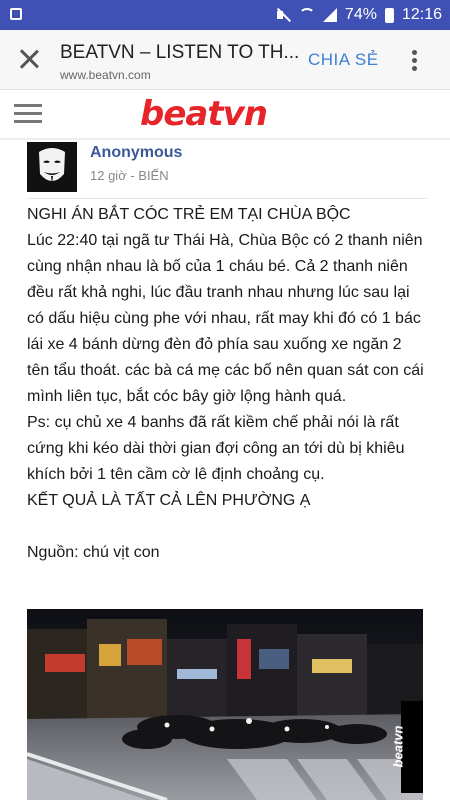 This screenshot has height=800, width=450. I want to click on close-icon, so click(29, 59).